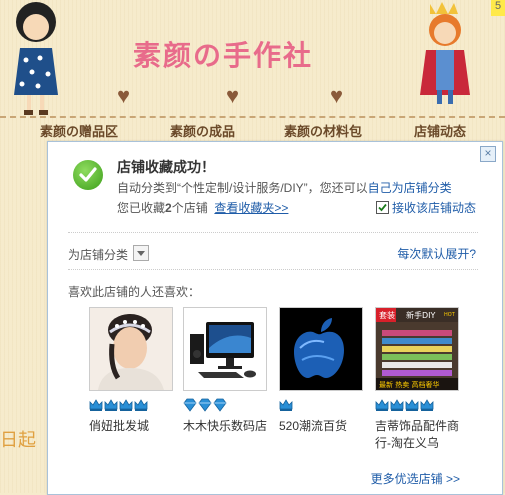 The height and width of the screenshot is (495, 505). Describe the element at coordinates (450, 315) in the screenshot. I see `thumb-tag-hot: HOT` at that location.